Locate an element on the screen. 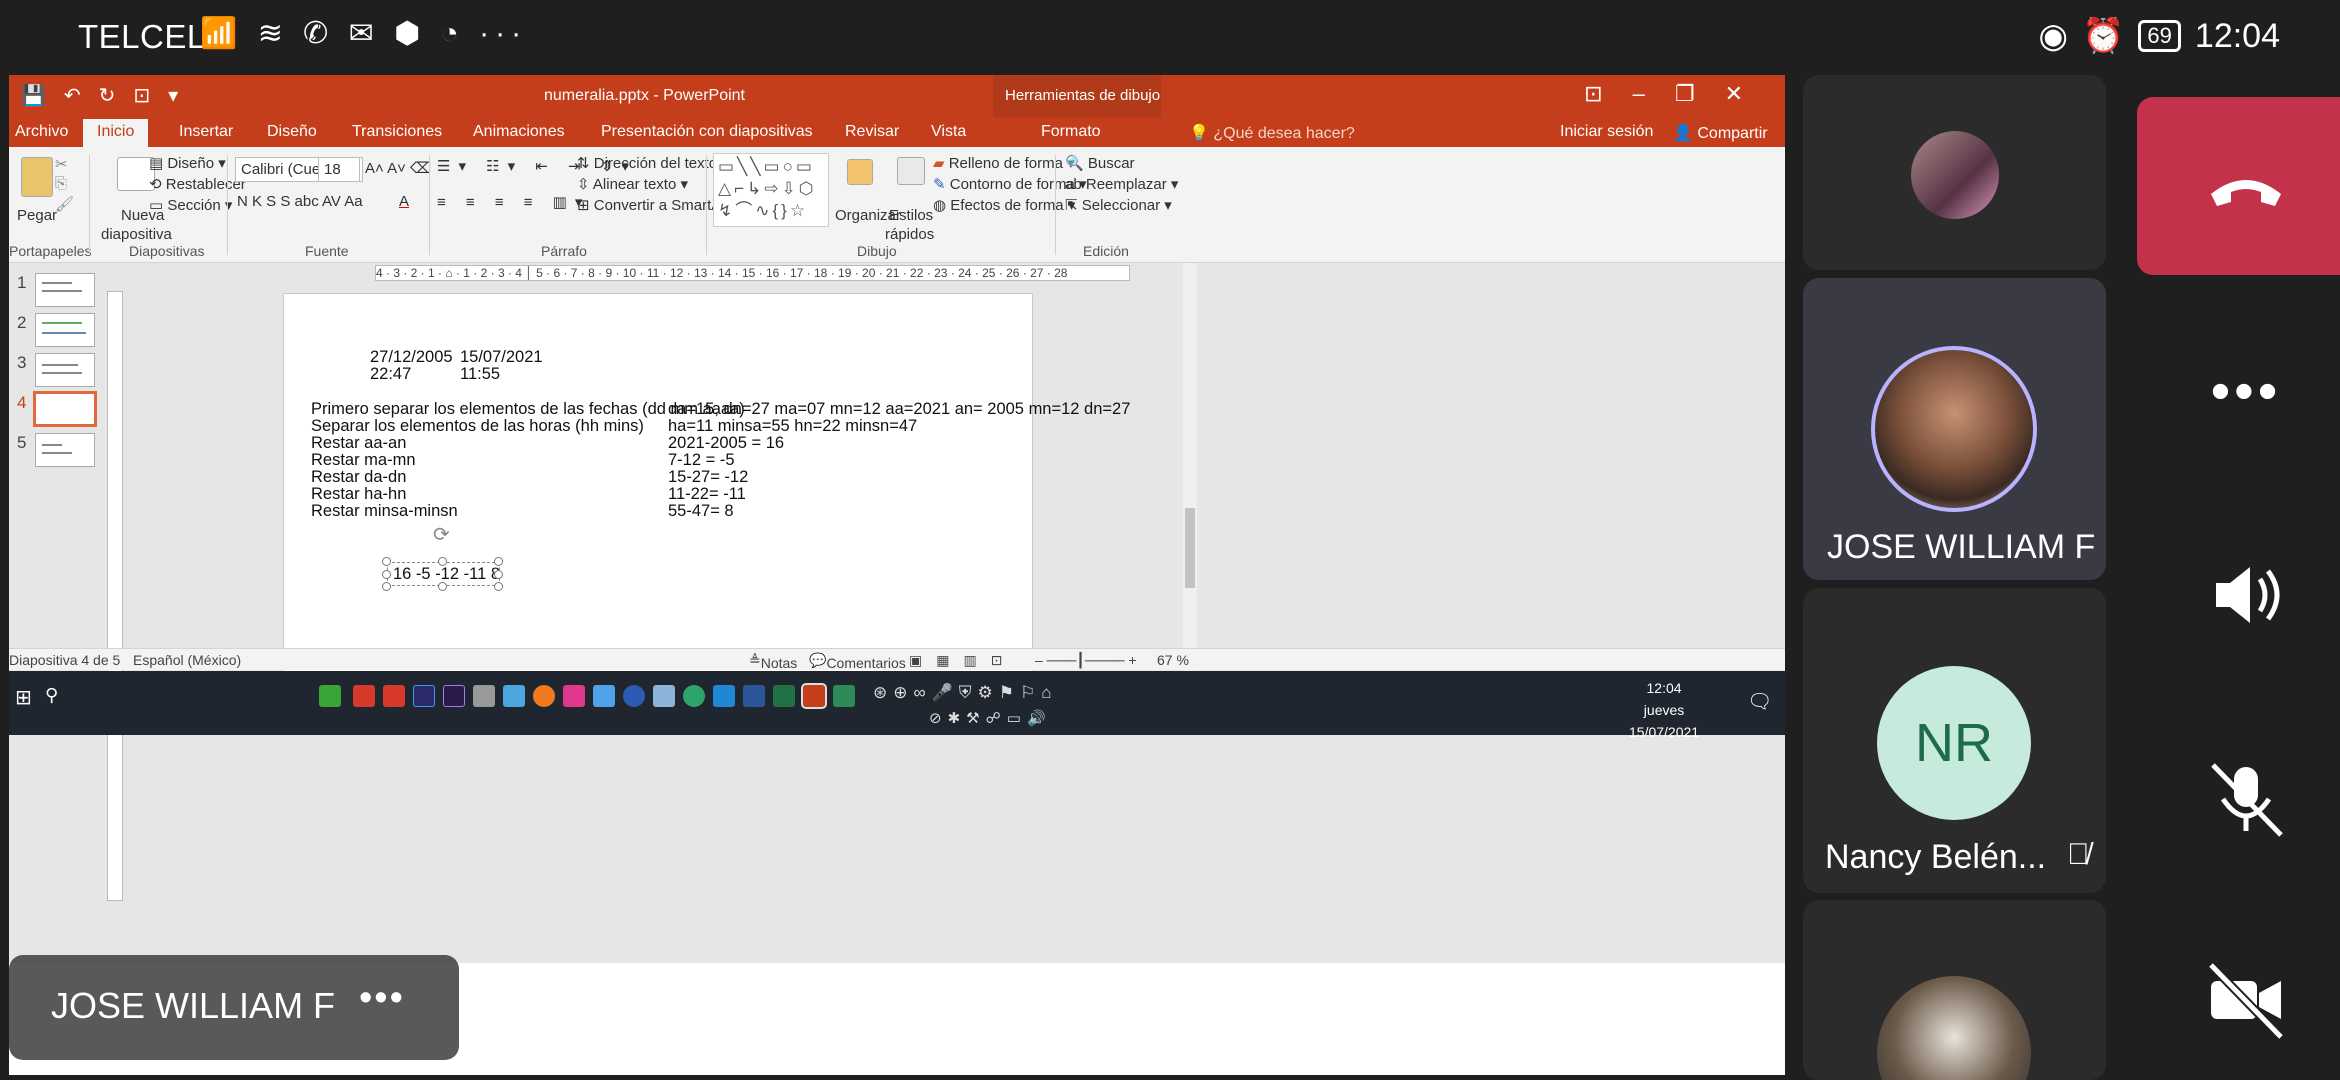 Image resolution: width=2340 pixels, height=1080 pixels. app-icon-pink is located at coordinates (574, 696).